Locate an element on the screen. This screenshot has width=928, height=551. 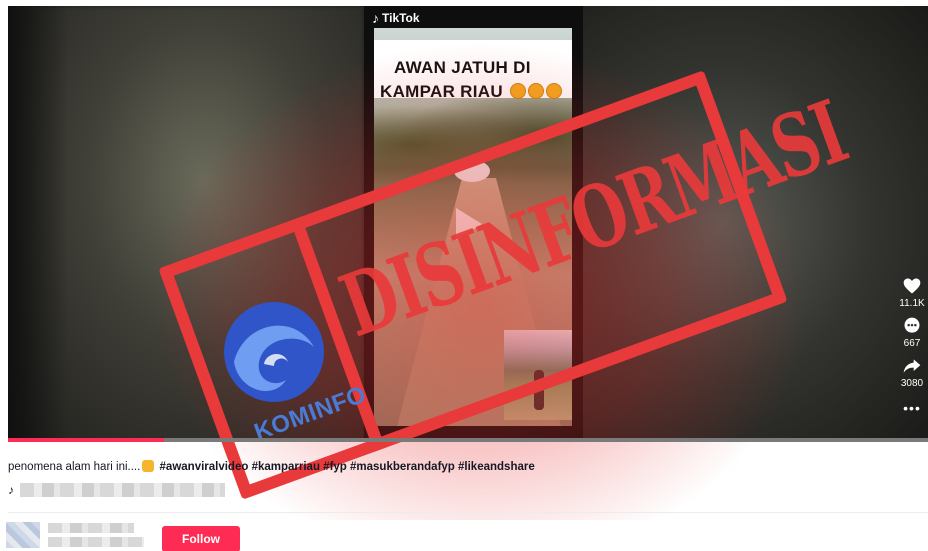
comment-count: 667 is located at coordinates (912, 343).